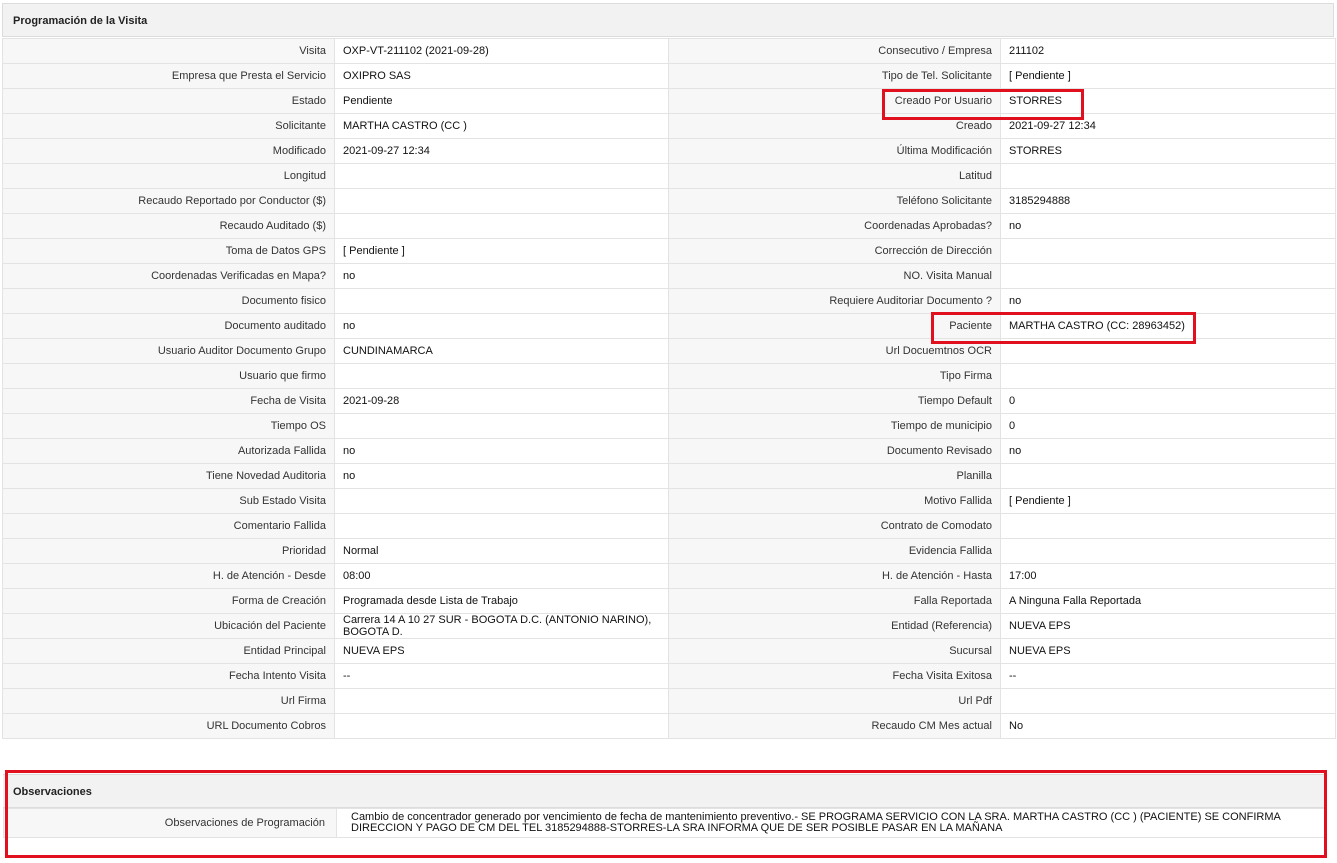 This screenshot has height=863, width=1337. What do you see at coordinates (834, 201) in the screenshot?
I see `field-label: Teléfono Solicitante` at bounding box center [834, 201].